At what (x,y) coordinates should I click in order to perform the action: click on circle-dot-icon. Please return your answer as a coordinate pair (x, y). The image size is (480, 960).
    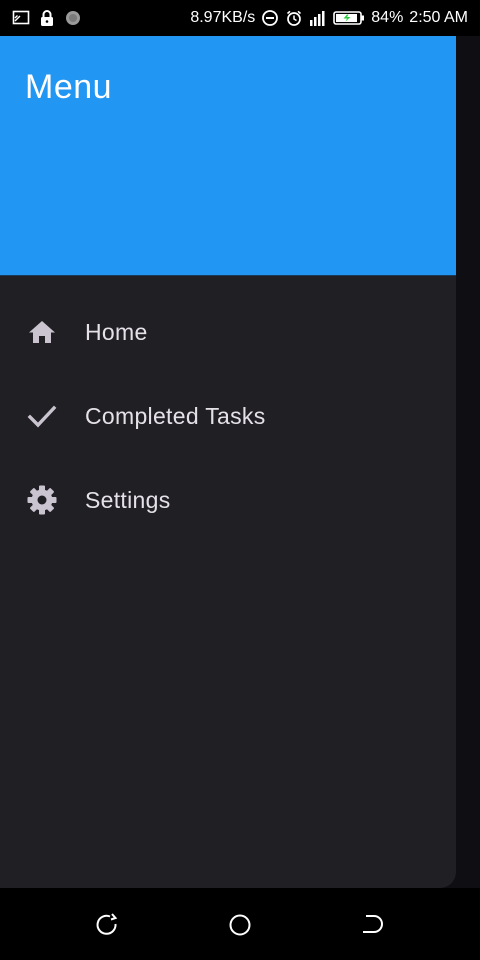
    Looking at the image, I should click on (73, 18).